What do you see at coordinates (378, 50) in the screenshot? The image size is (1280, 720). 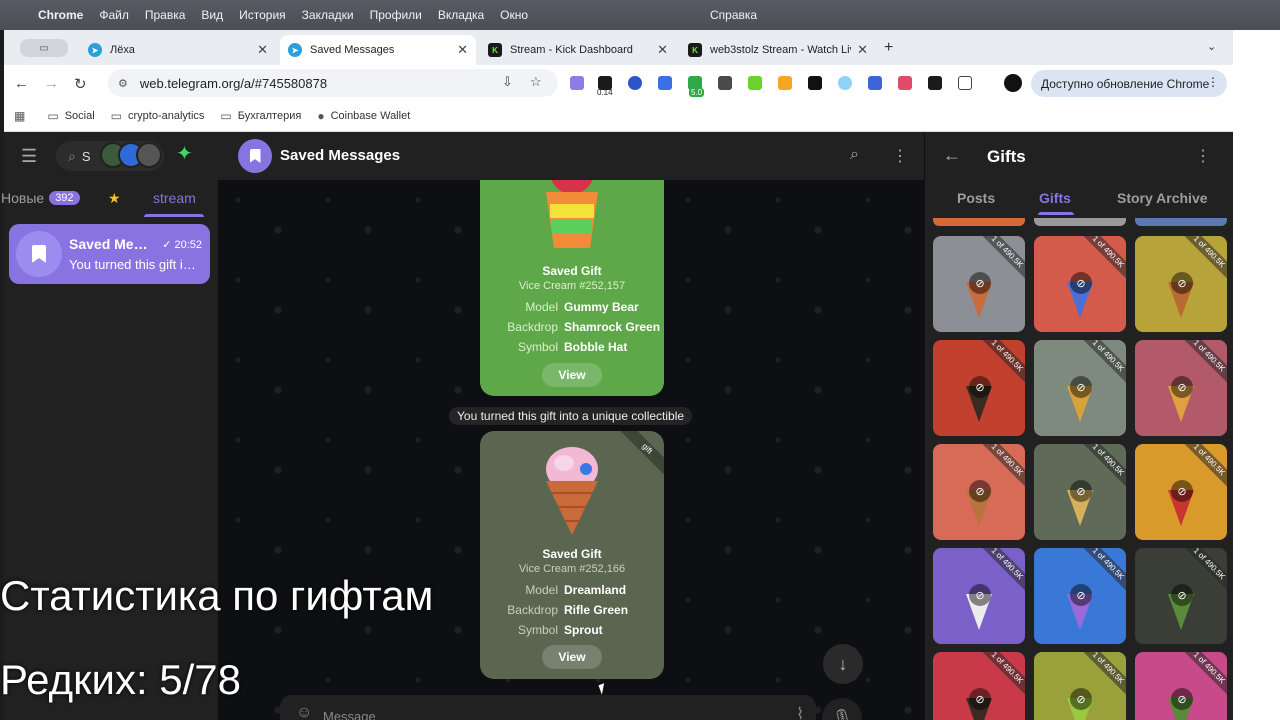 I see `tab-saved-messages: ➤ Saved Messages ✕` at bounding box center [378, 50].